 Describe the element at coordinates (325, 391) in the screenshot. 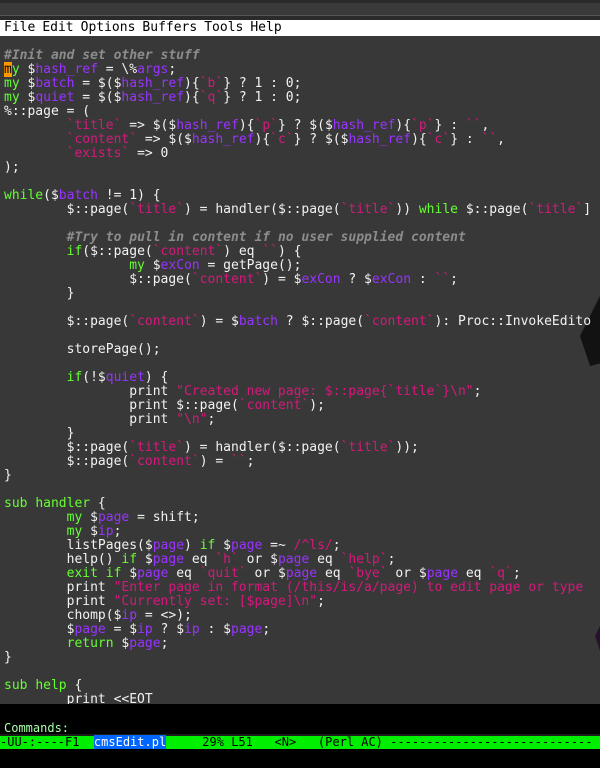

I see `code-token: "Created new page: $::page{`title`}\n"` at that location.